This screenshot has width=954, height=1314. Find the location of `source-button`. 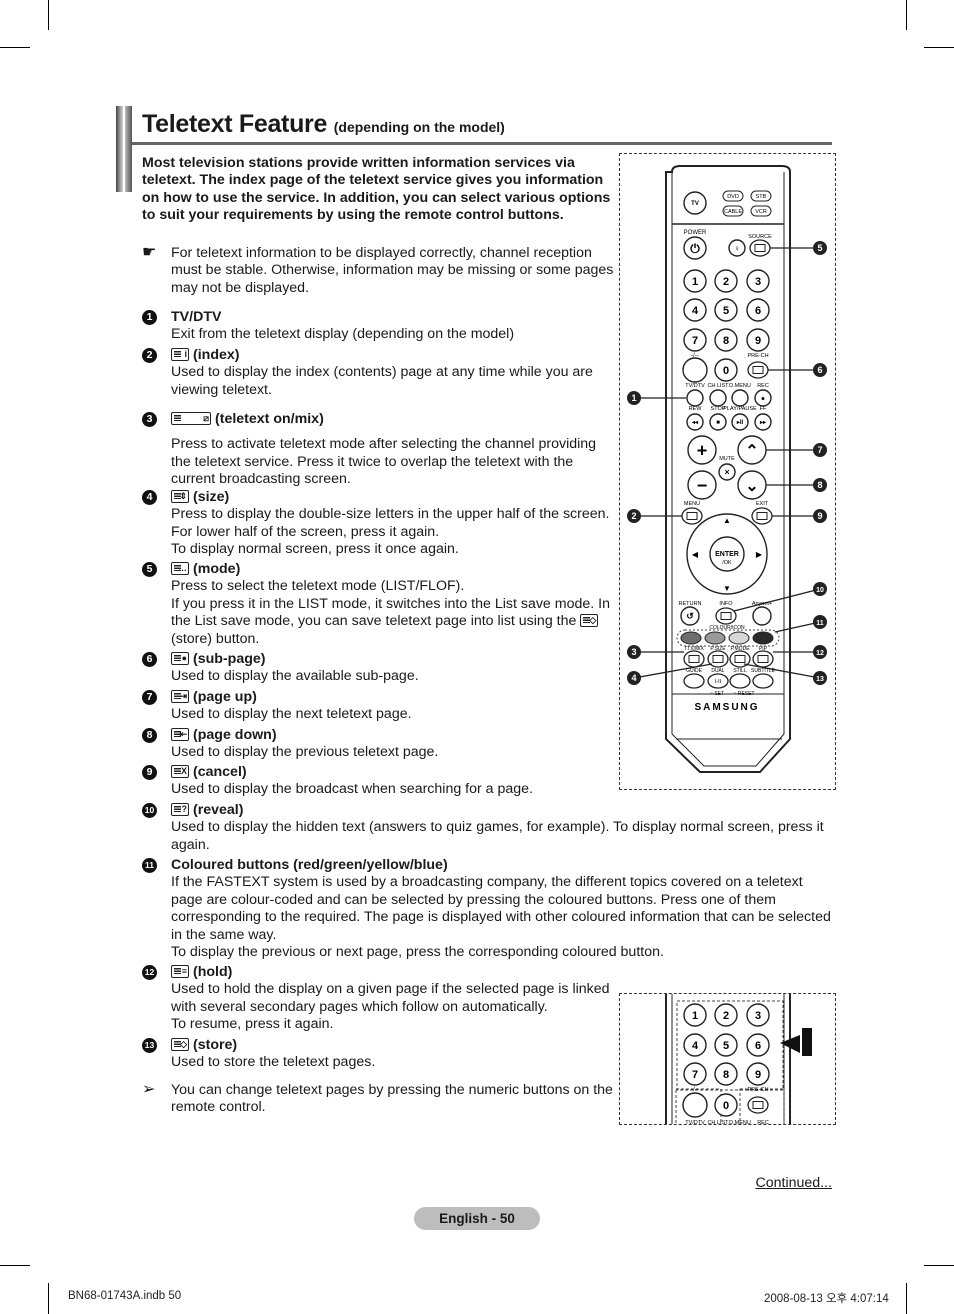

source-button is located at coordinates (760, 248).